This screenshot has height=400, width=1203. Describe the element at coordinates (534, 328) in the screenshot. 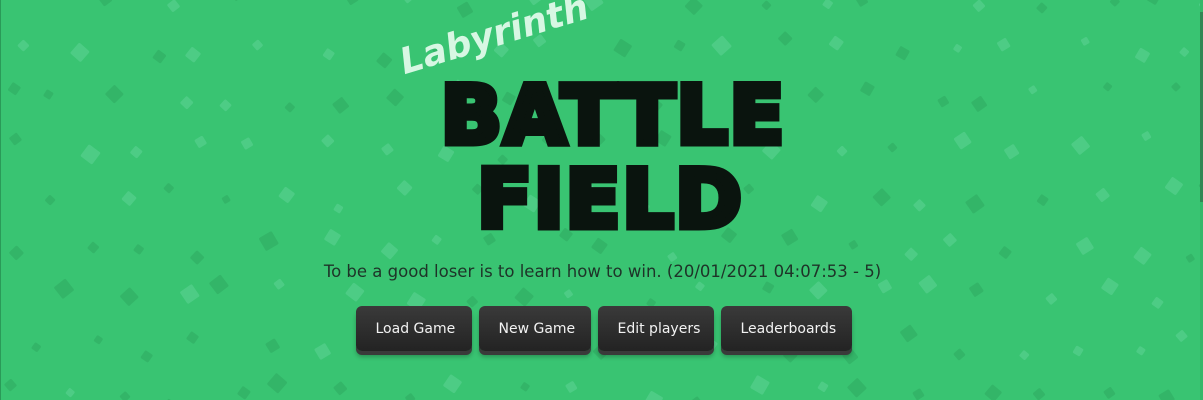

I see `new-game-button: New Game` at that location.